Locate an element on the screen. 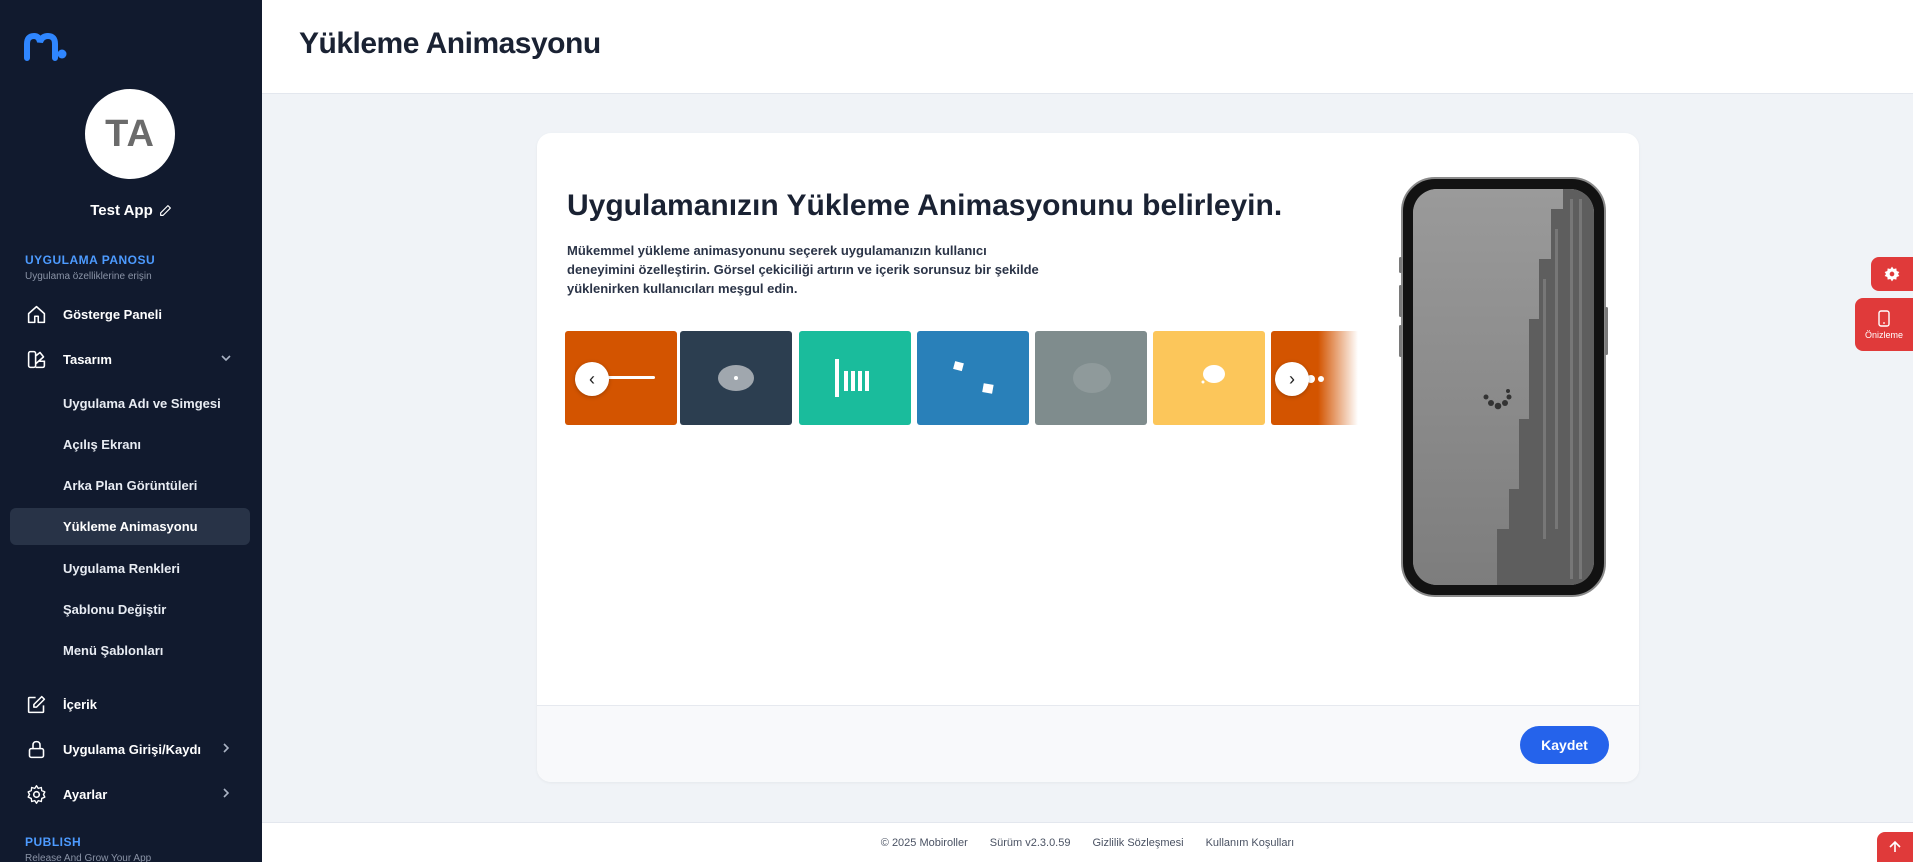 The width and height of the screenshot is (1913, 862). loading-dots-icon is located at coordinates (1497, 399).